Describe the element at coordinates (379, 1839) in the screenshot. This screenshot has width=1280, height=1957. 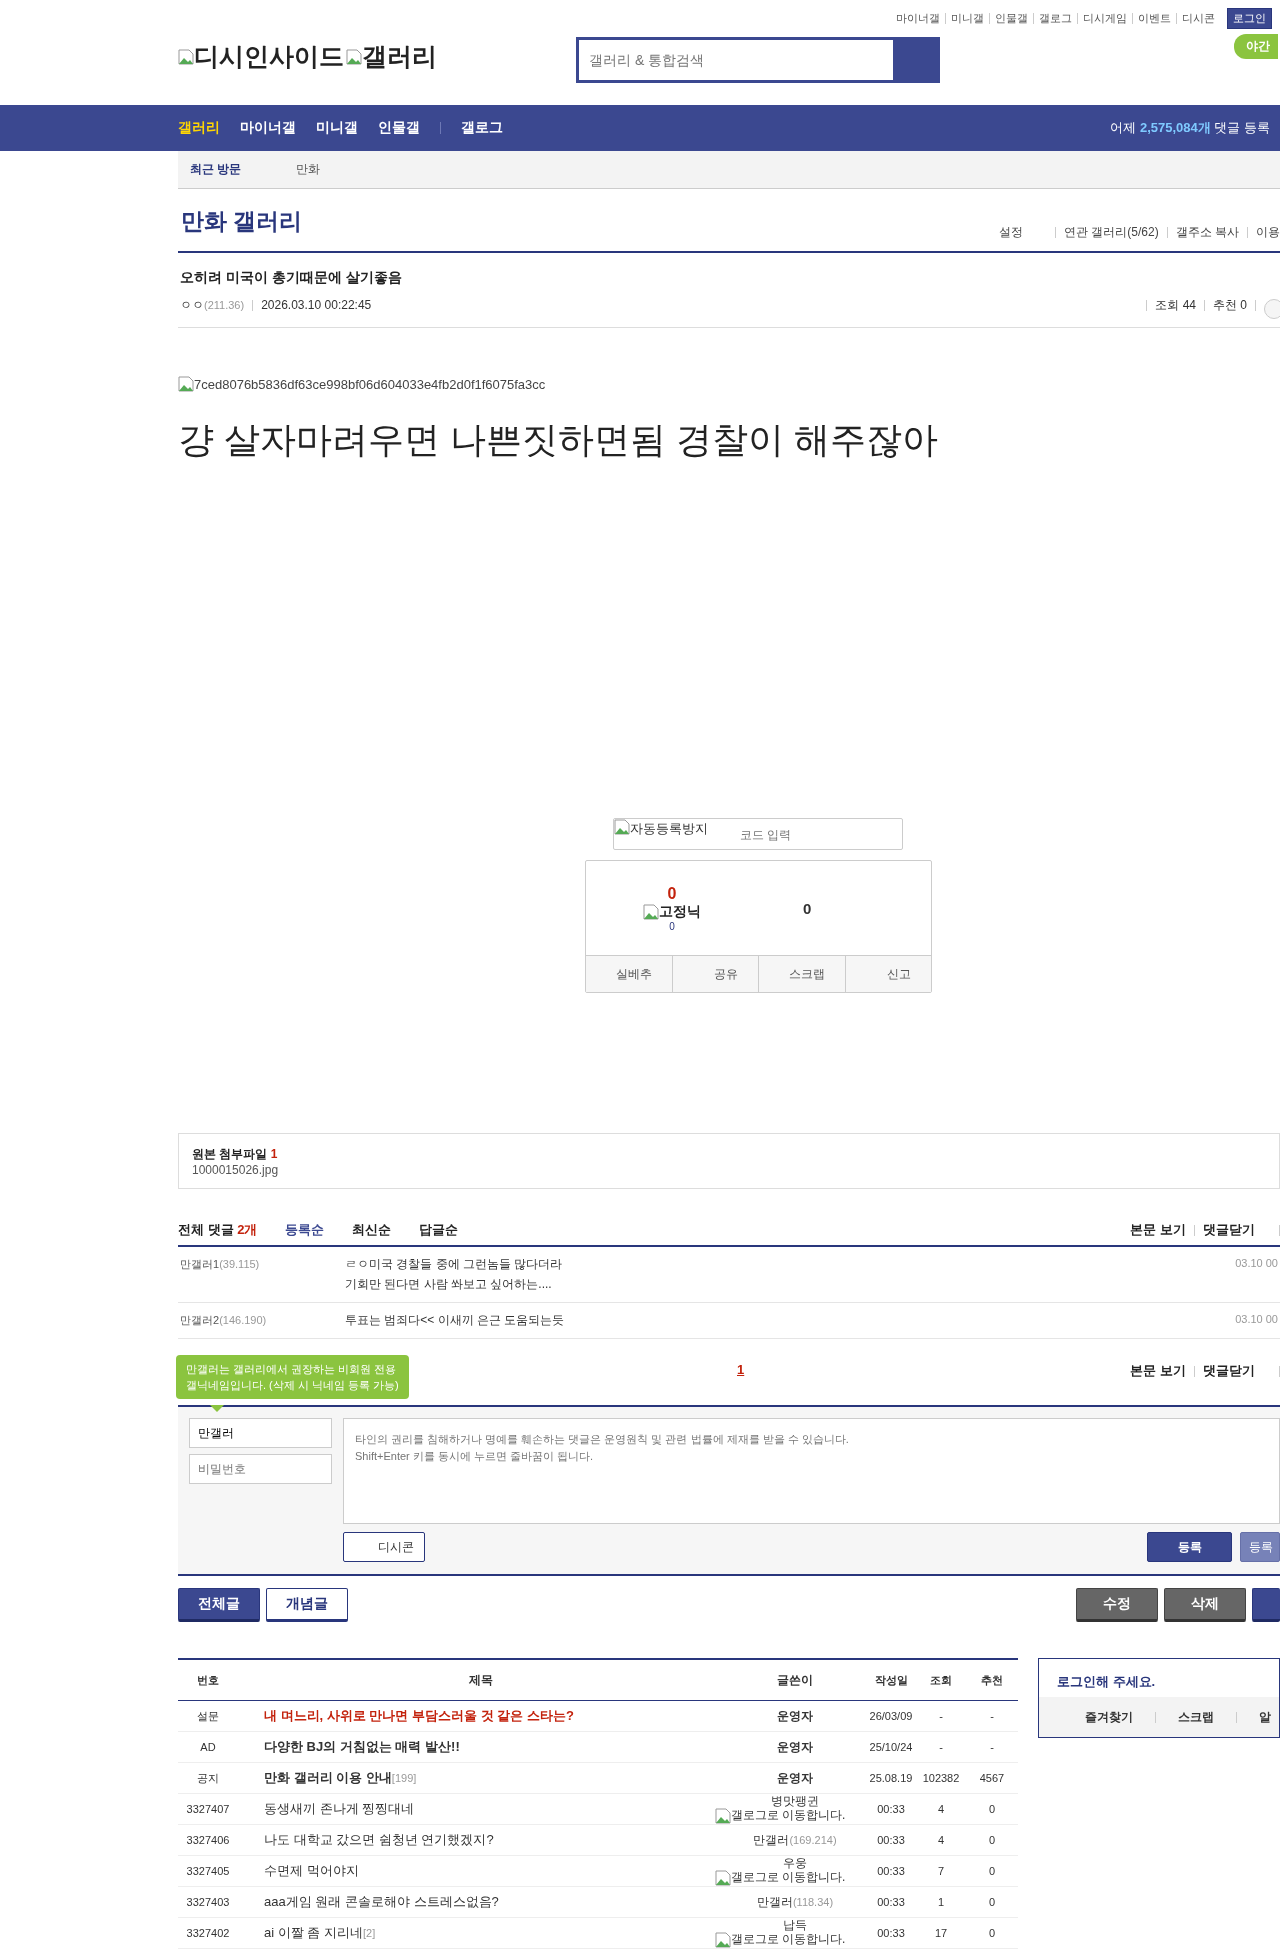
I see `post-subject-link: 나도 대학교 갔으면 쉼청년 연기했겠지?` at that location.